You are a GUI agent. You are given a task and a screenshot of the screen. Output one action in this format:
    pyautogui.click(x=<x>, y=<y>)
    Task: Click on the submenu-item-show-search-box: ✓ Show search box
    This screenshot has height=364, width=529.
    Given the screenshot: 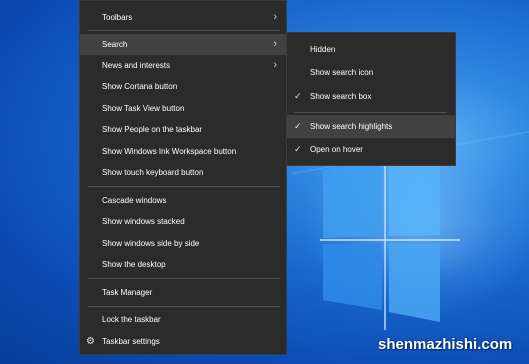 What is the action you would take?
    pyautogui.click(x=371, y=96)
    